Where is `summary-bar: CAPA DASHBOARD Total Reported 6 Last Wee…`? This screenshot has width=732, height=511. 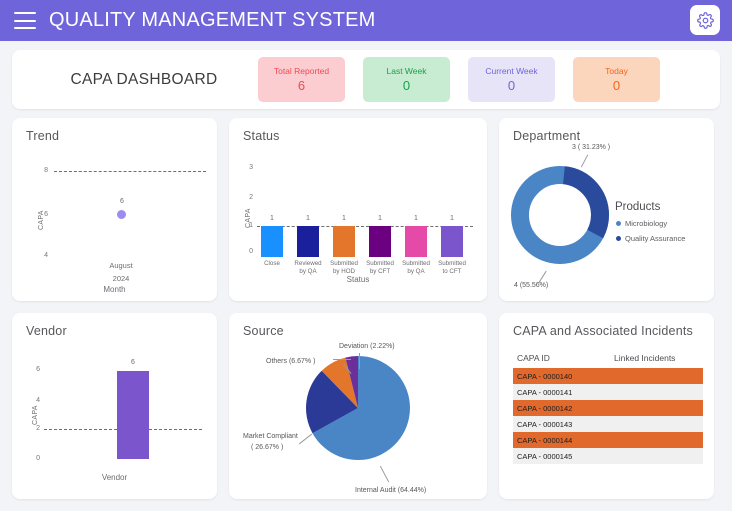 summary-bar: CAPA DASHBOARD Total Reported 6 Last Wee… is located at coordinates (366, 79).